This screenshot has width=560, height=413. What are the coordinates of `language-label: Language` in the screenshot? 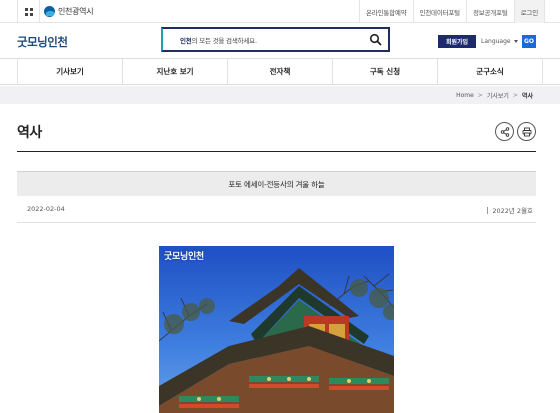 It's located at (496, 41).